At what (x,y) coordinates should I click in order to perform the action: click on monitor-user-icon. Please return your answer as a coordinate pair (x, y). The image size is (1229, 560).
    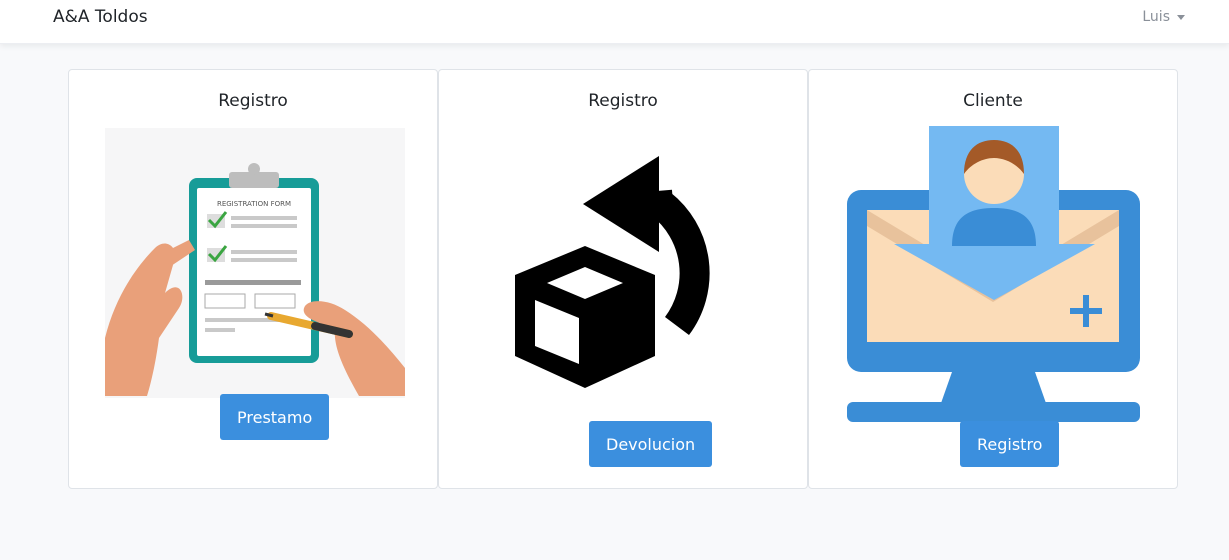
    Looking at the image, I should click on (993, 274).